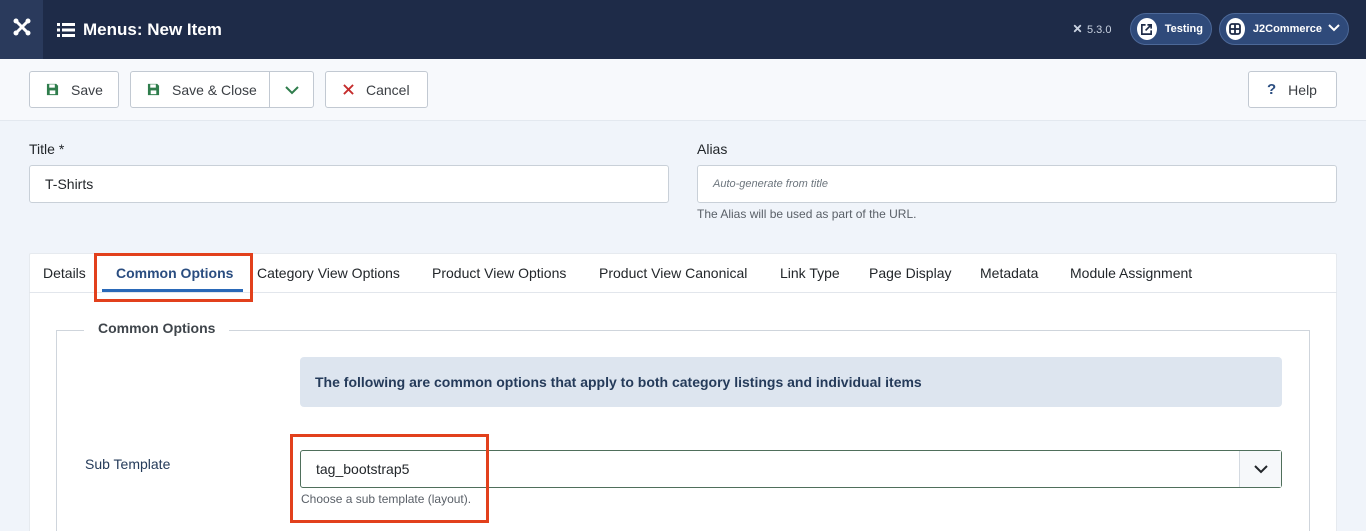 The image size is (1366, 531). Describe the element at coordinates (157, 328) in the screenshot. I see `fieldset-legend: Common Options` at that location.